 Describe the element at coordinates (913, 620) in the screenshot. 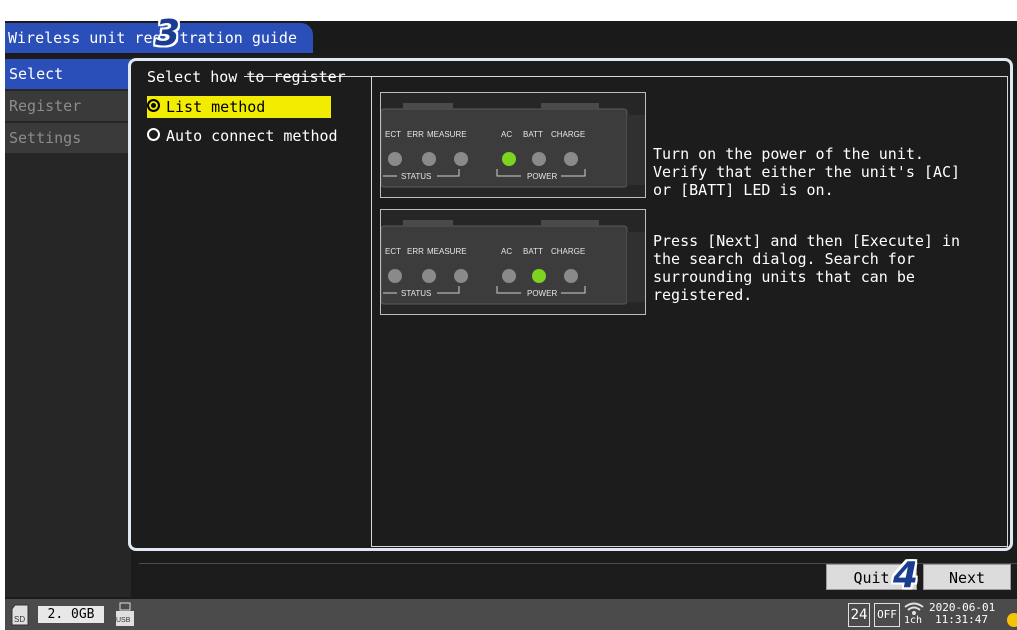

I see `channel-label: 1ch` at that location.